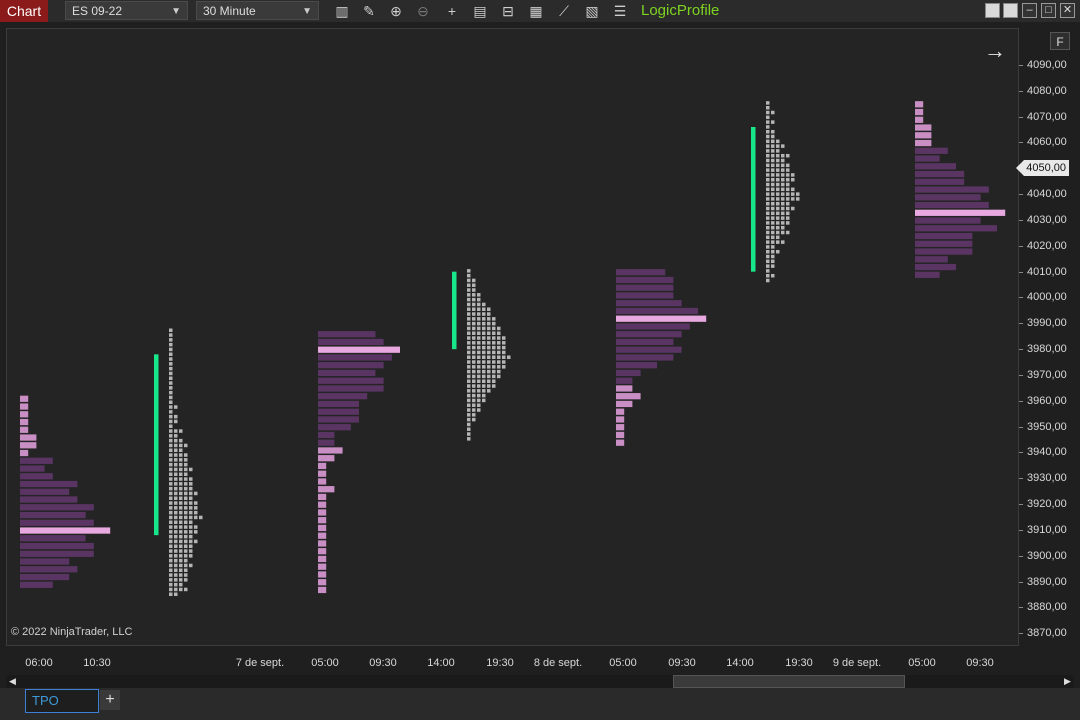 This screenshot has height=720, width=1080. Describe the element at coordinates (110, 700) in the screenshot. I see `add-tab-button: +` at that location.